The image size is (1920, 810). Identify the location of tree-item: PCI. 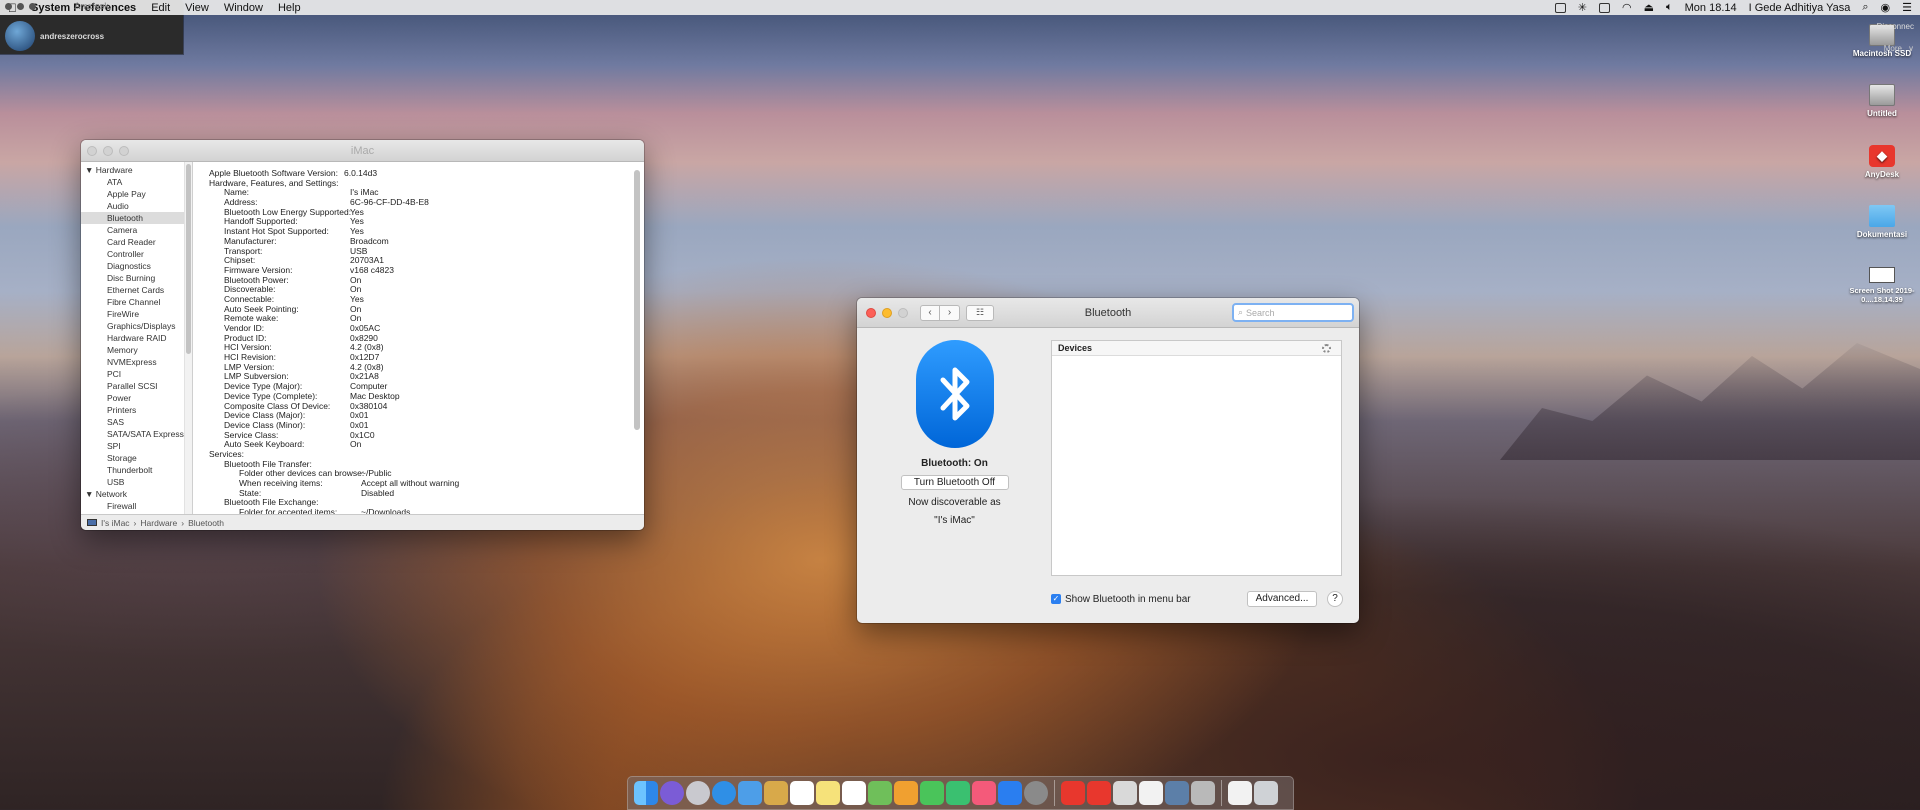
(136, 374).